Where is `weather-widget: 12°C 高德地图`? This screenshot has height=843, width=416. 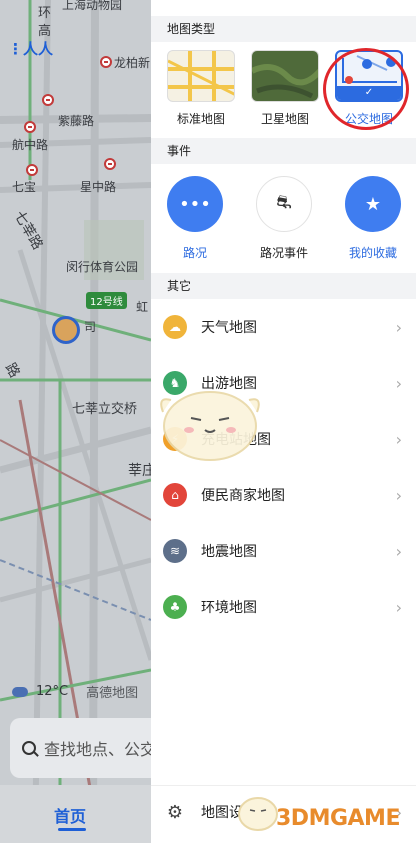 weather-widget: 12°C 高德地图 is located at coordinates (75, 691).